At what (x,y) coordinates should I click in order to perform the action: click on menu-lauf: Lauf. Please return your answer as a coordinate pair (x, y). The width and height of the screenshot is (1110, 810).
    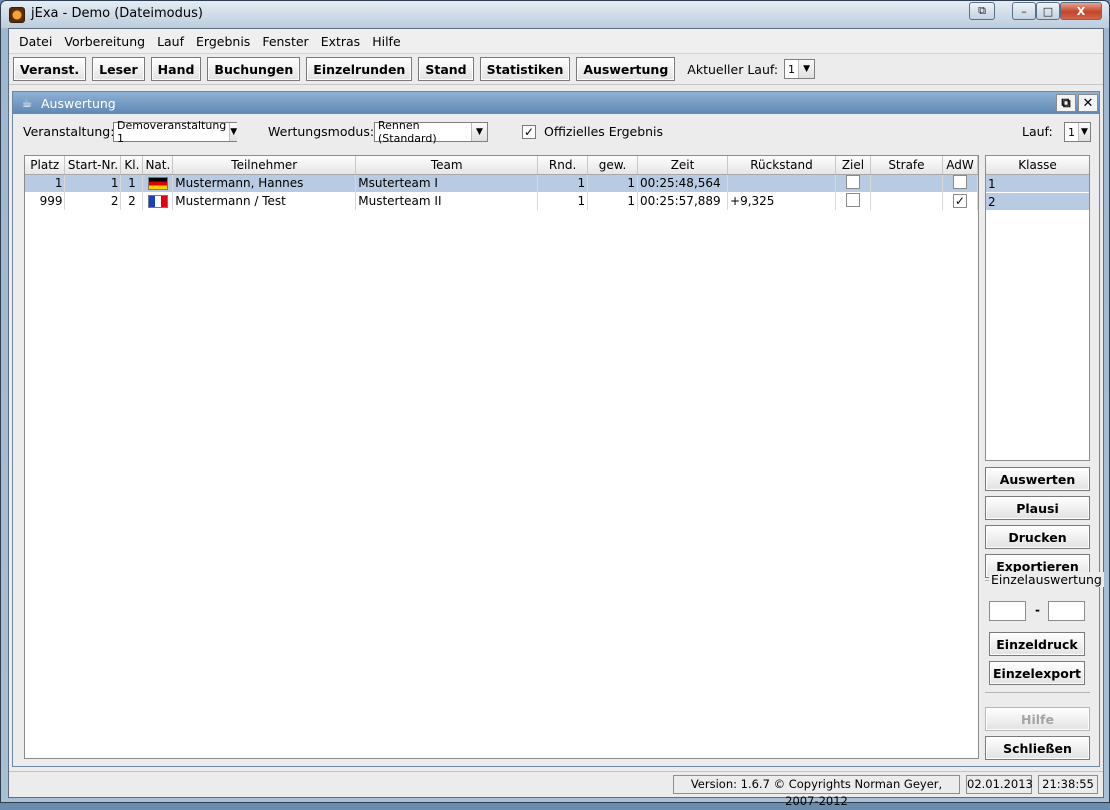
    Looking at the image, I should click on (170, 41).